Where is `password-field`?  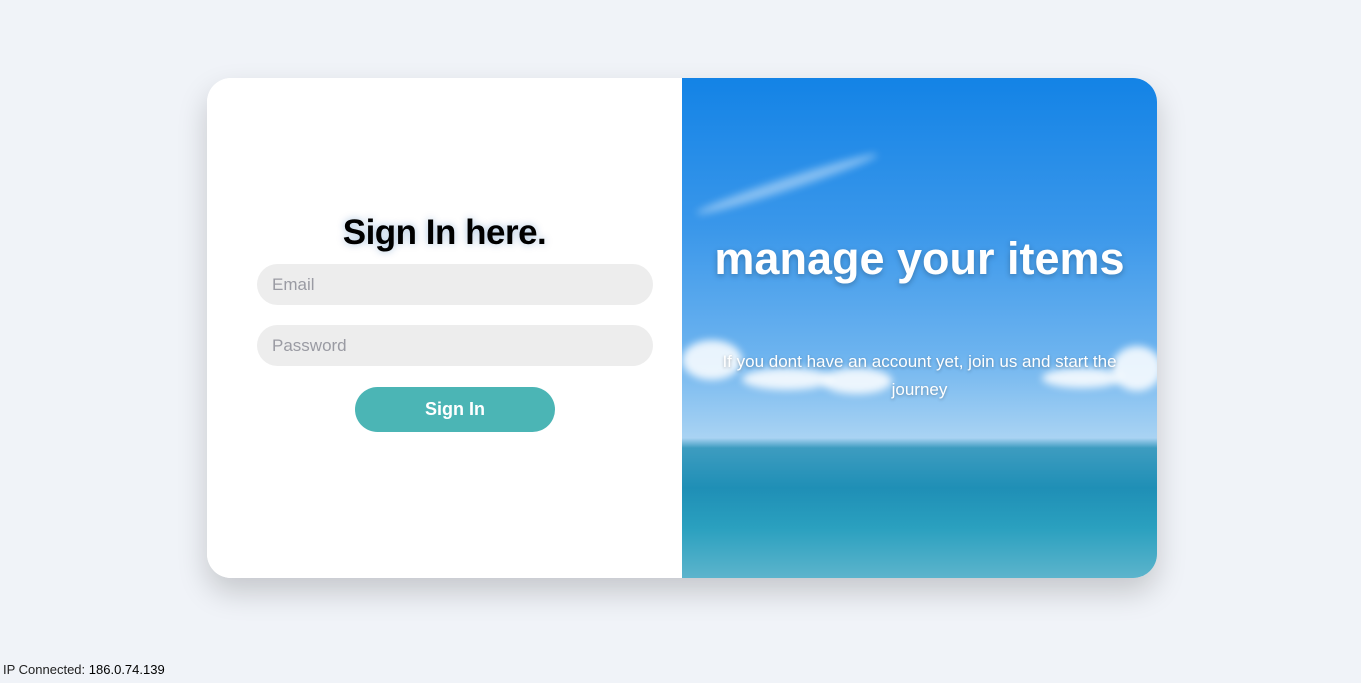
password-field is located at coordinates (455, 345).